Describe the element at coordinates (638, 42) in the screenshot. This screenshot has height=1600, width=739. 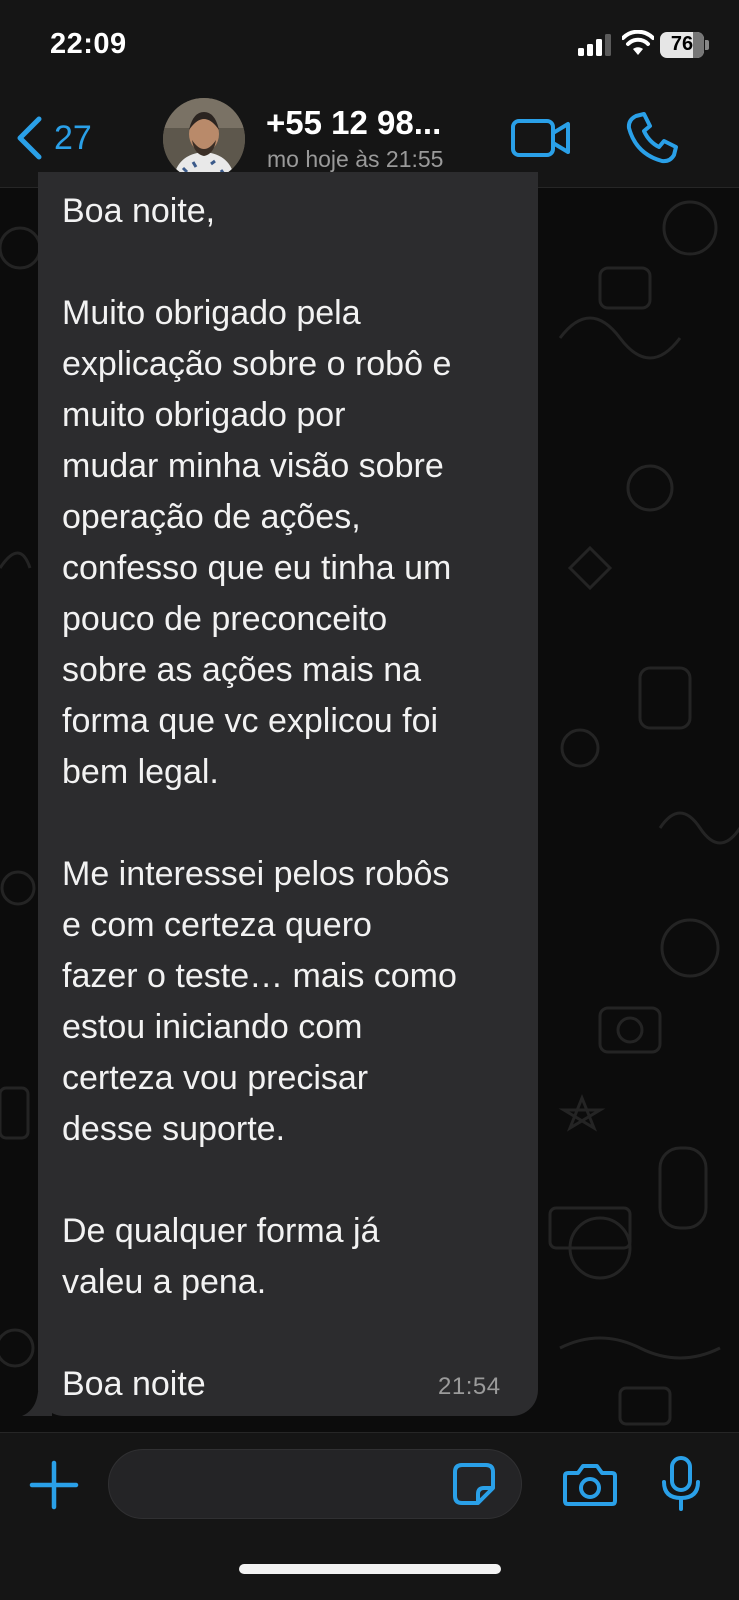
I see `wifi-icon` at that location.